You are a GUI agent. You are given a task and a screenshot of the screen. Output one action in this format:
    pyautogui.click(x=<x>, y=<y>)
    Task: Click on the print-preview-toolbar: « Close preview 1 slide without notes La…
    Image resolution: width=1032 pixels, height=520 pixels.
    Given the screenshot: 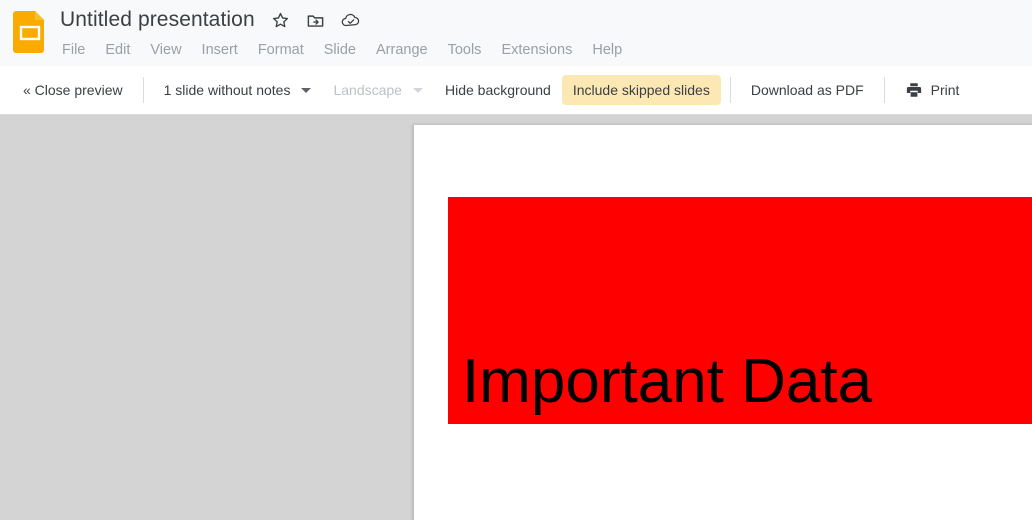 What is the action you would take?
    pyautogui.click(x=516, y=90)
    